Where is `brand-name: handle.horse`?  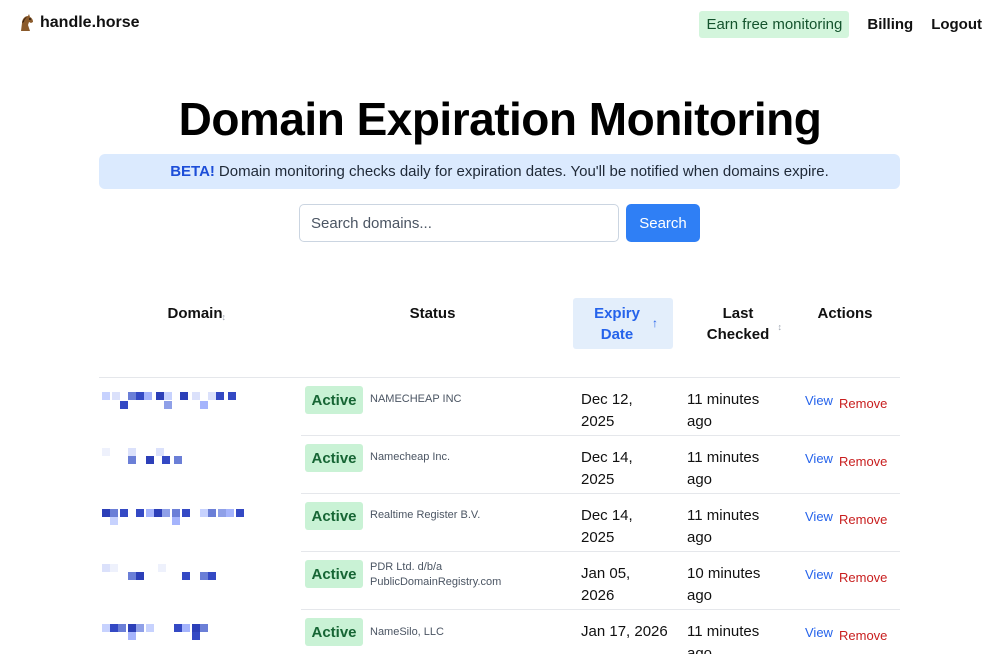 brand-name: handle.horse is located at coordinates (90, 22).